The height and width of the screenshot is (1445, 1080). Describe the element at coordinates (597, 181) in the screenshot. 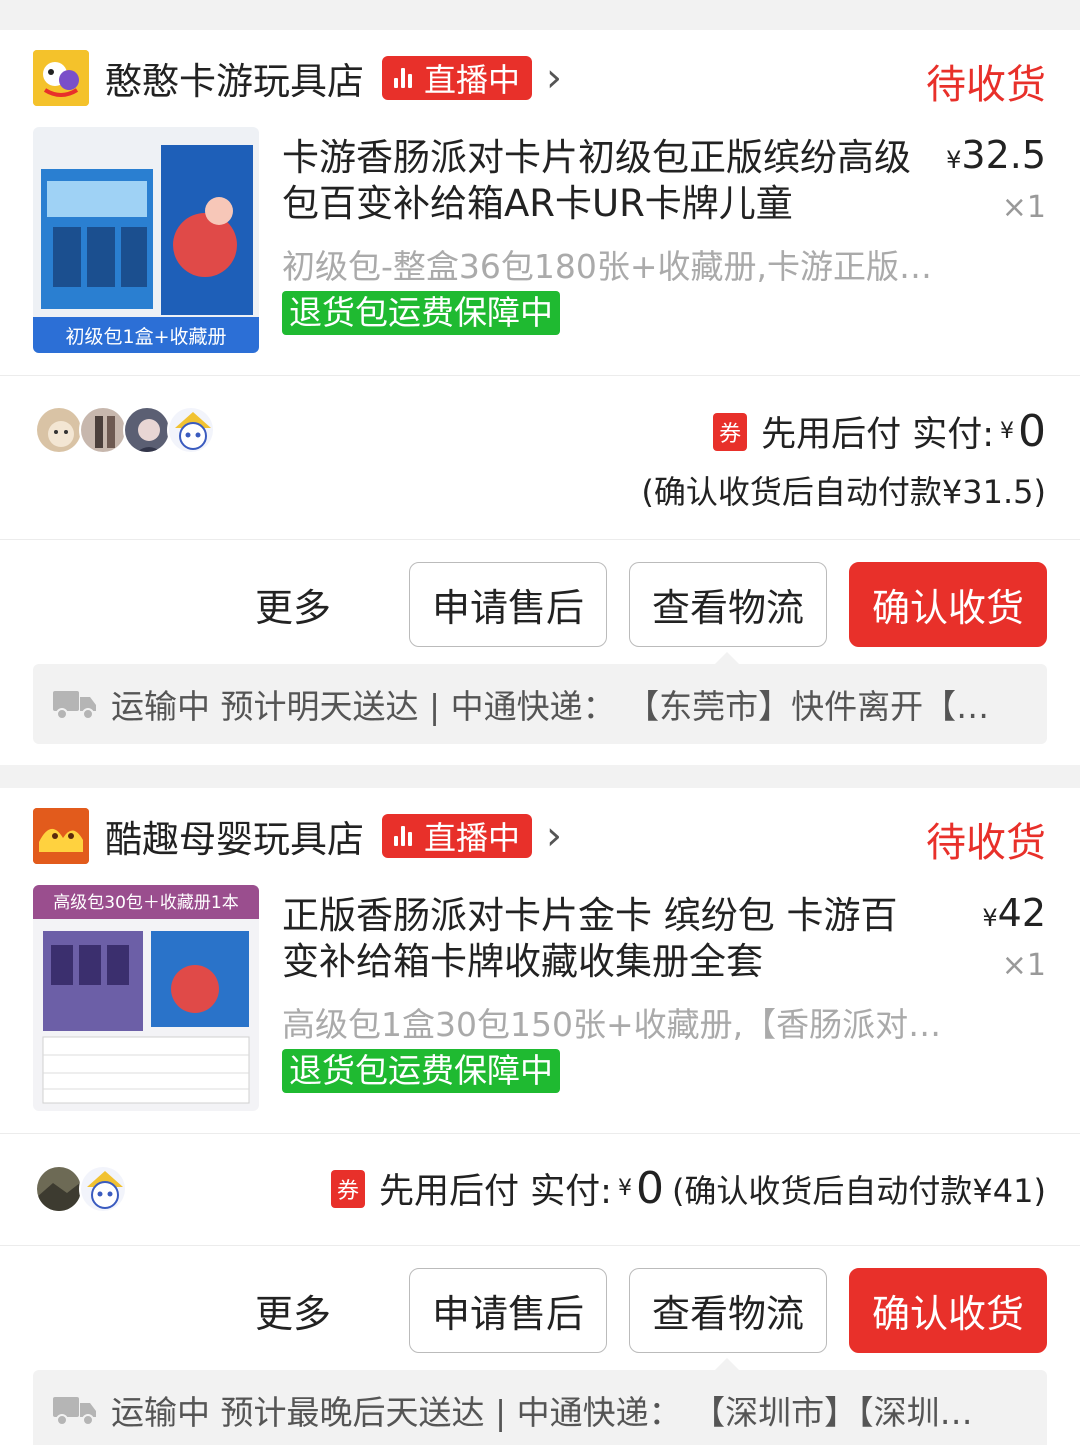

I see `product-title: 卡游香肠派对卡片初级包正版缤纷高级包百变补给箱AR卡UR卡牌儿童` at that location.